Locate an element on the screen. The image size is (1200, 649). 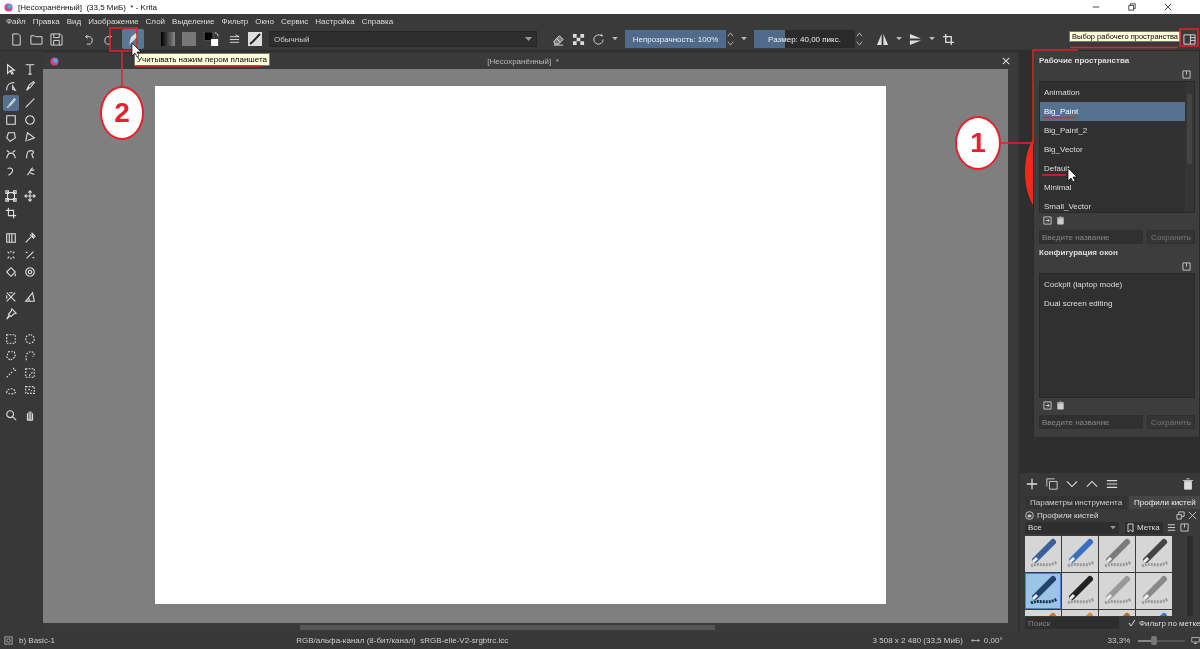
chevron-down-icon is located at coordinates (1072, 484).